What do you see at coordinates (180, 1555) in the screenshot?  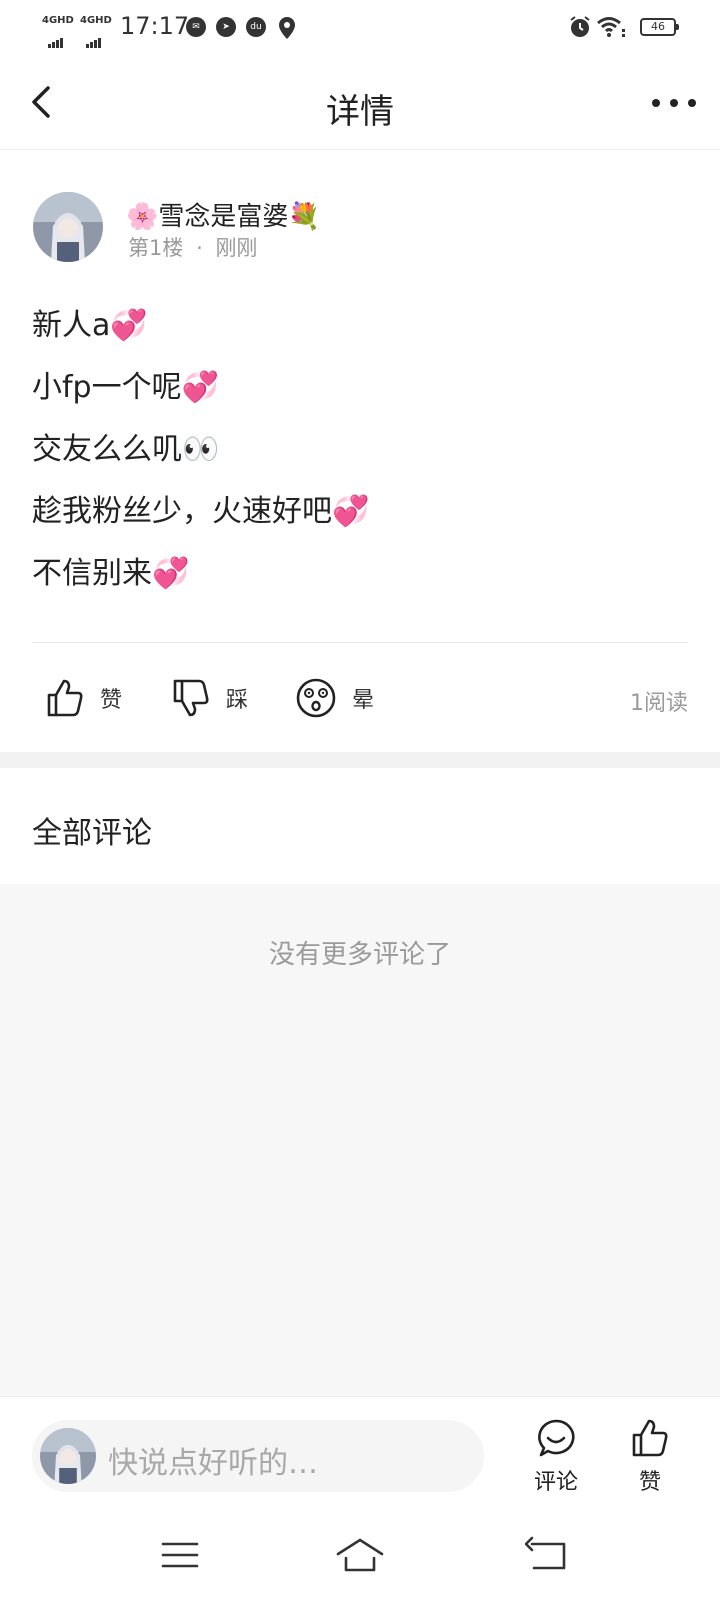 I see `menu-icon` at bounding box center [180, 1555].